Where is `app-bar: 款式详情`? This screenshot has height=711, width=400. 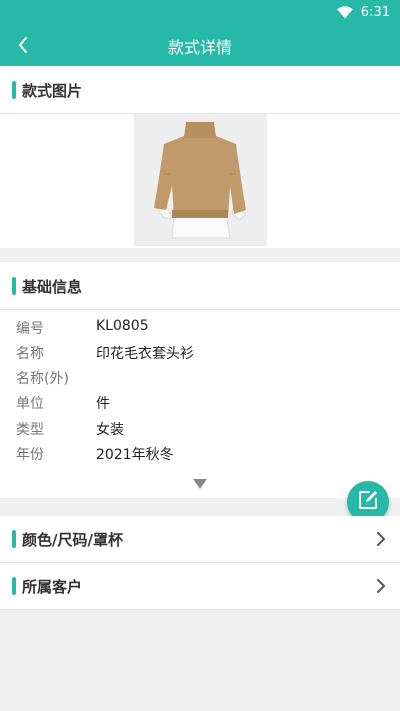 app-bar: 款式详情 is located at coordinates (200, 45).